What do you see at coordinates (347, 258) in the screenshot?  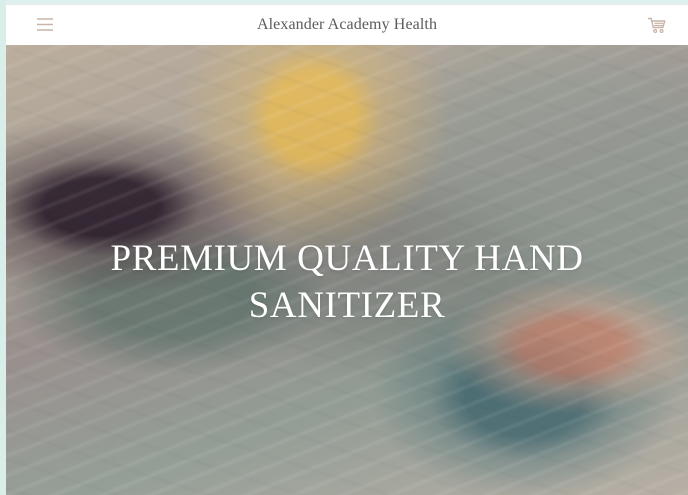 I see `hero-headline-line-1: PREMIUM QUALITY HAND` at bounding box center [347, 258].